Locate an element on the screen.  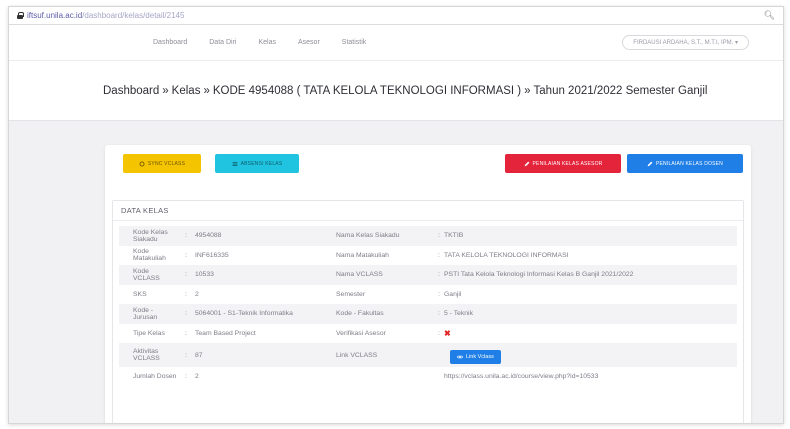
nav-item-statistik: Statistik is located at coordinates (354, 42).